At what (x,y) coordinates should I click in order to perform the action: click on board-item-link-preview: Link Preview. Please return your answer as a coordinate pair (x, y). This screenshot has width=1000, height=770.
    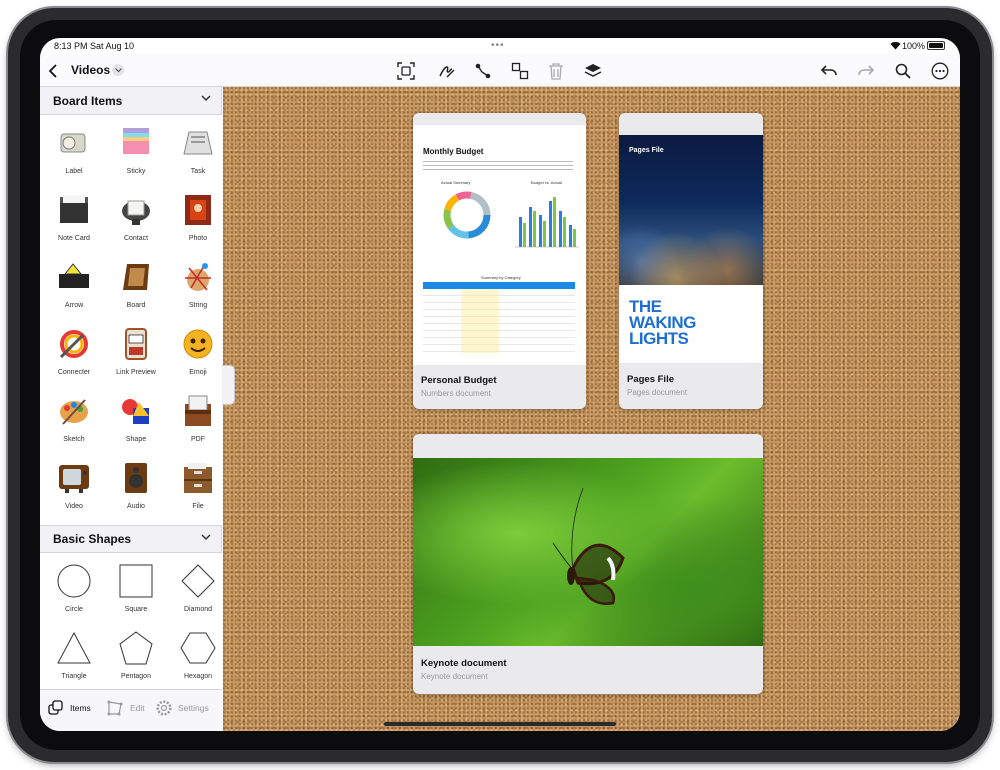
    Looking at the image, I should click on (136, 351).